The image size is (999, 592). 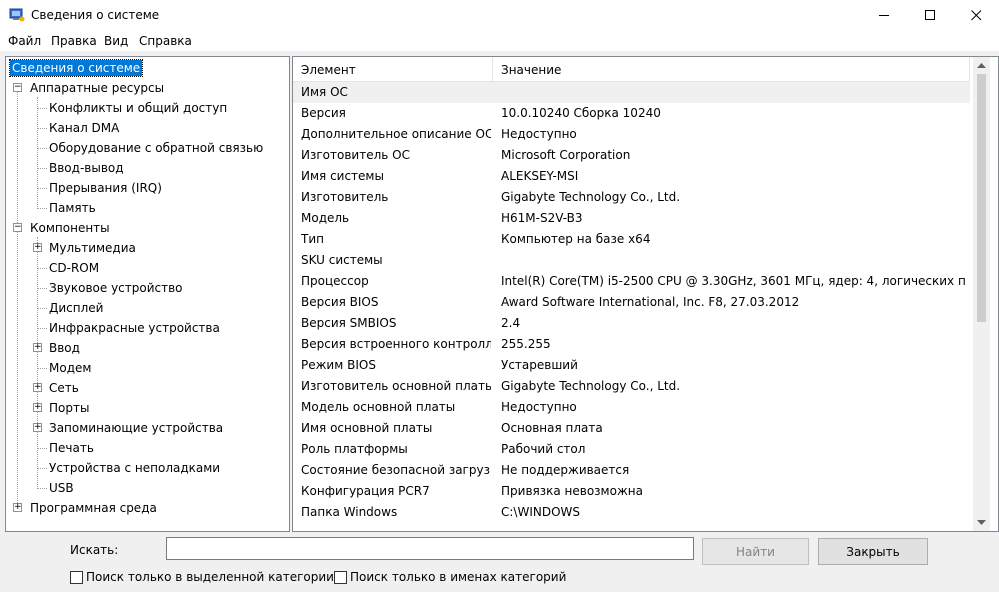 I want to click on cell-item: Процессор, so click(x=335, y=281).